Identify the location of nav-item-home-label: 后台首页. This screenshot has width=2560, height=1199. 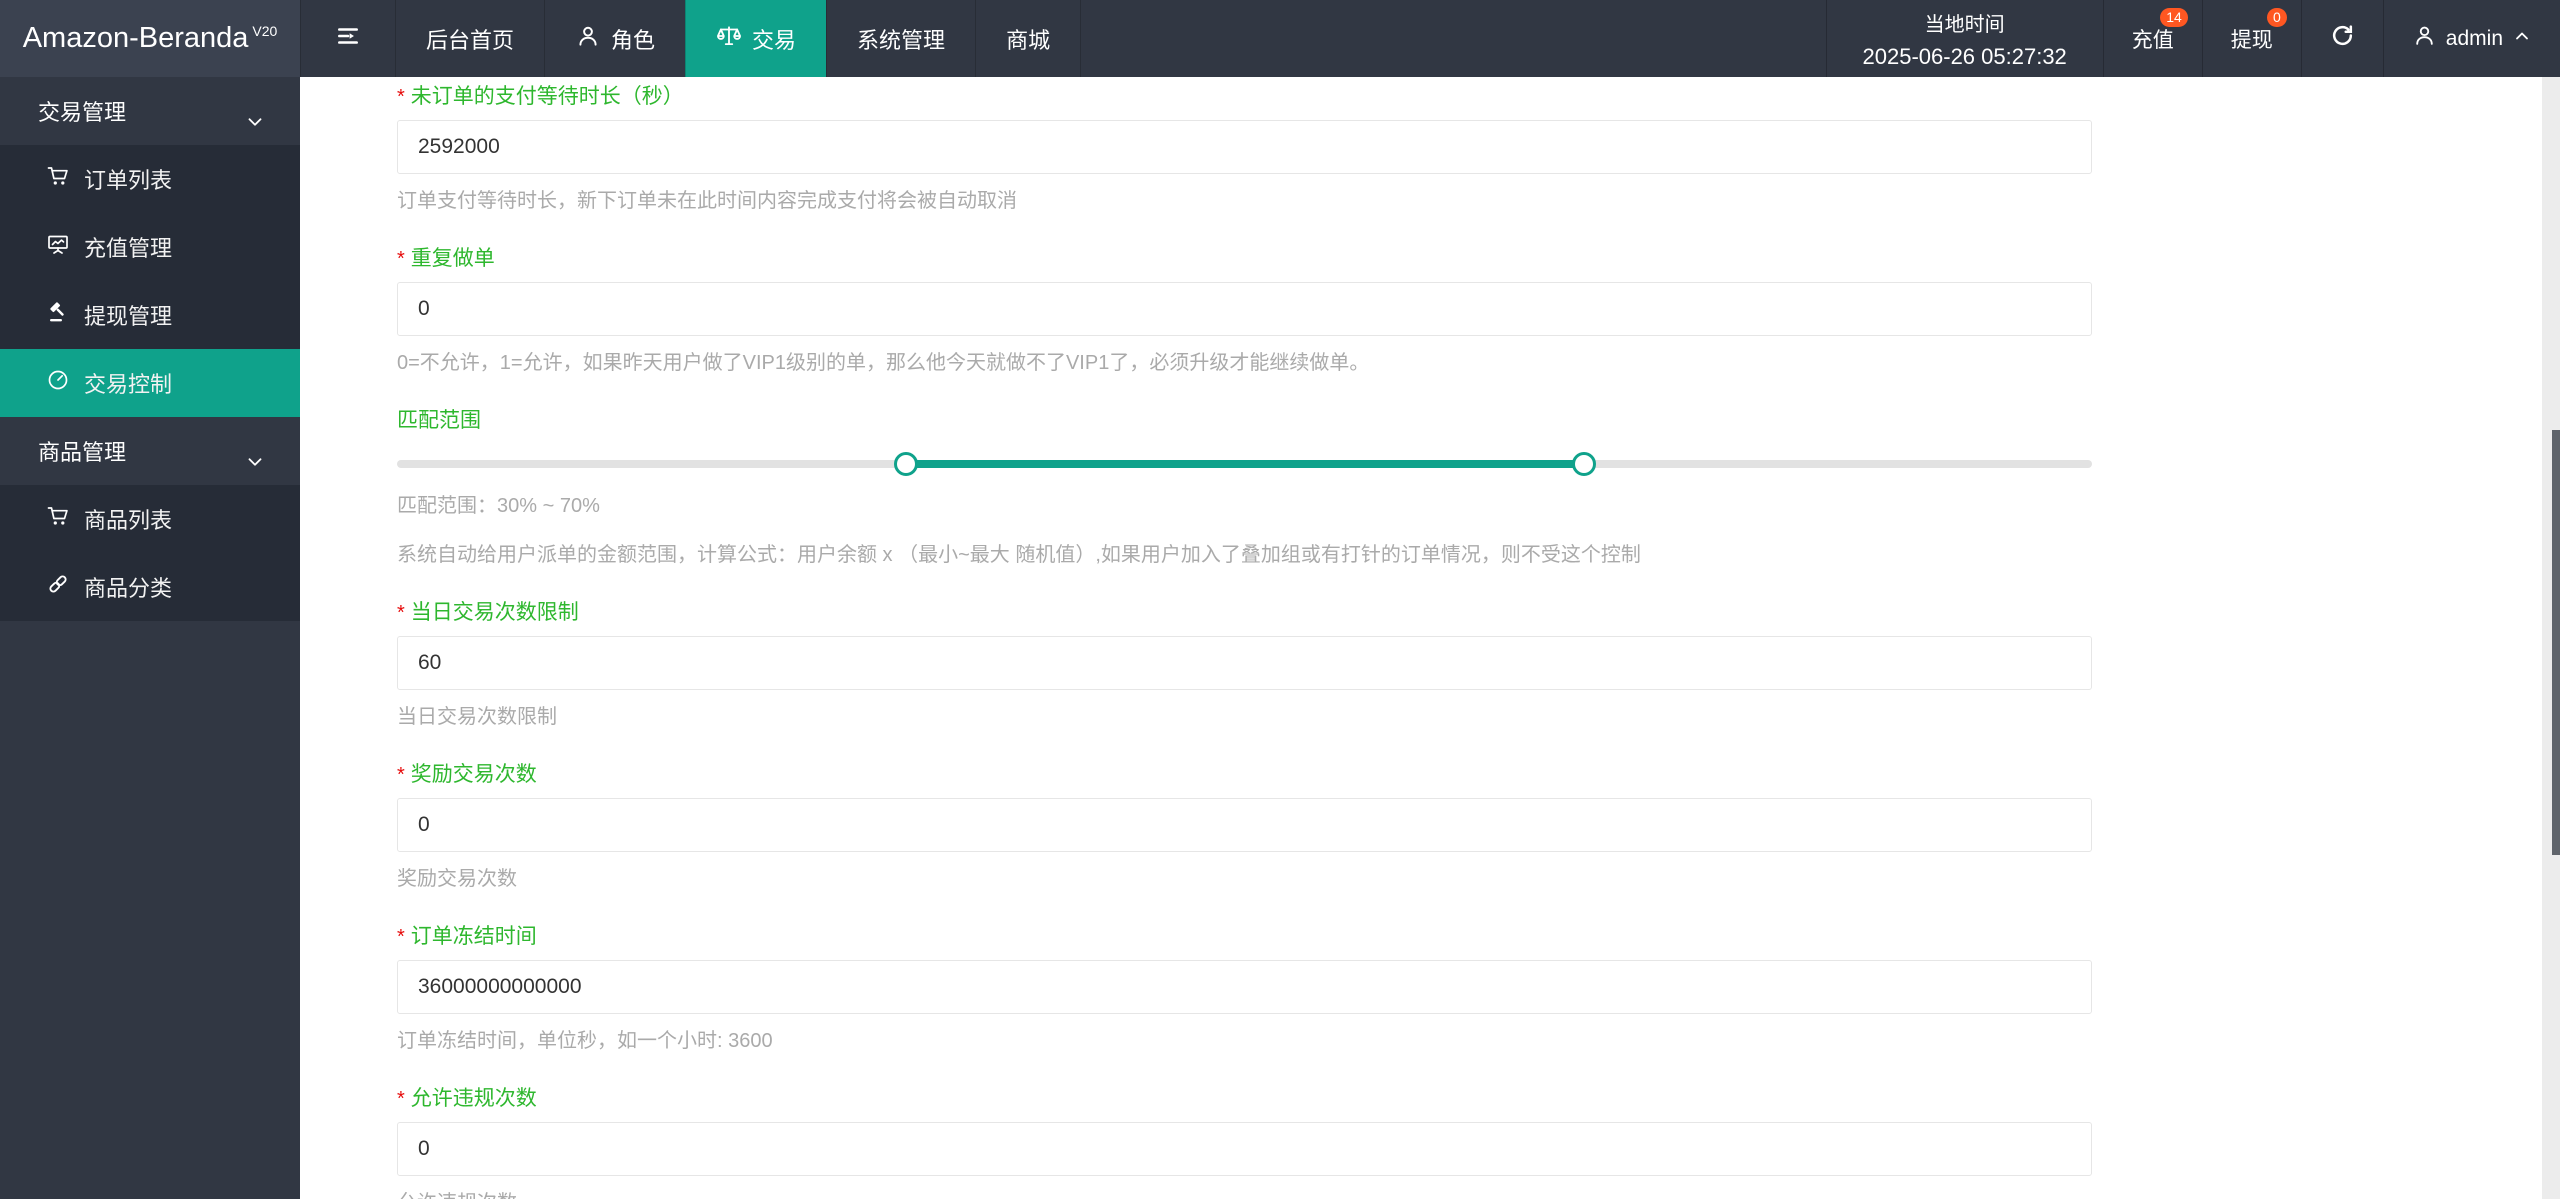
(470, 40).